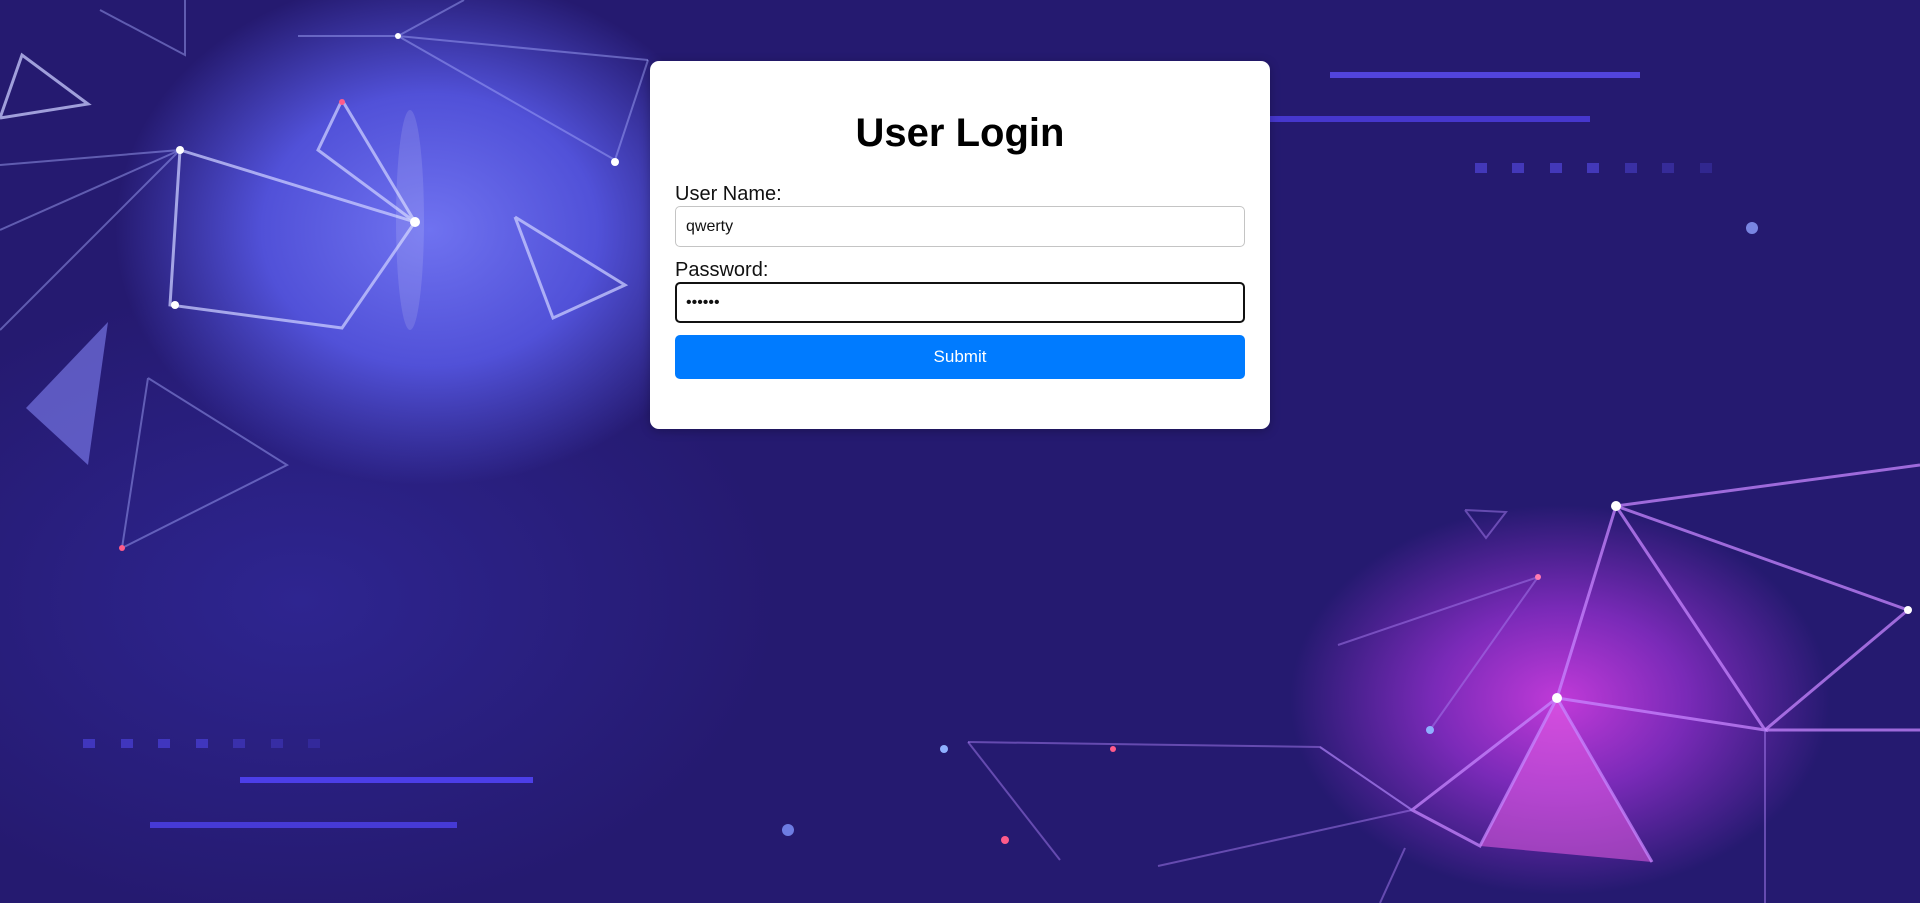  I want to click on password-label: Password:, so click(722, 270).